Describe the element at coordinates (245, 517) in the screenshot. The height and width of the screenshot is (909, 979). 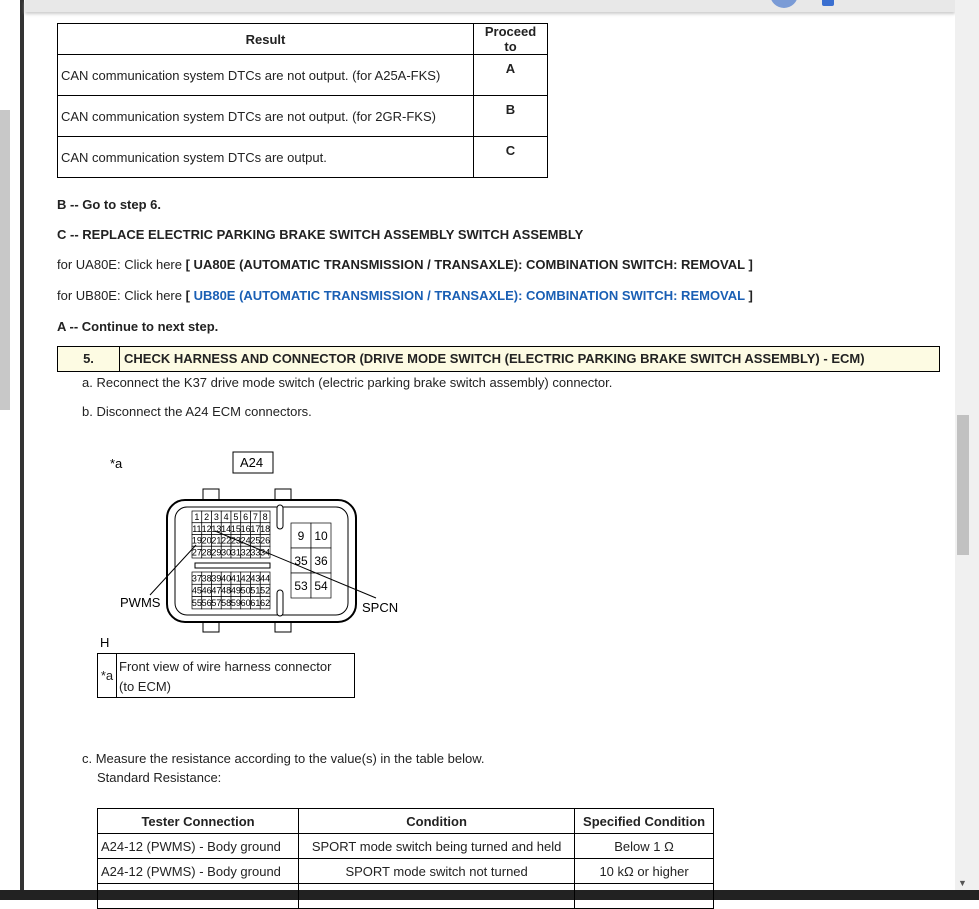
I see `pin-number: 6` at that location.